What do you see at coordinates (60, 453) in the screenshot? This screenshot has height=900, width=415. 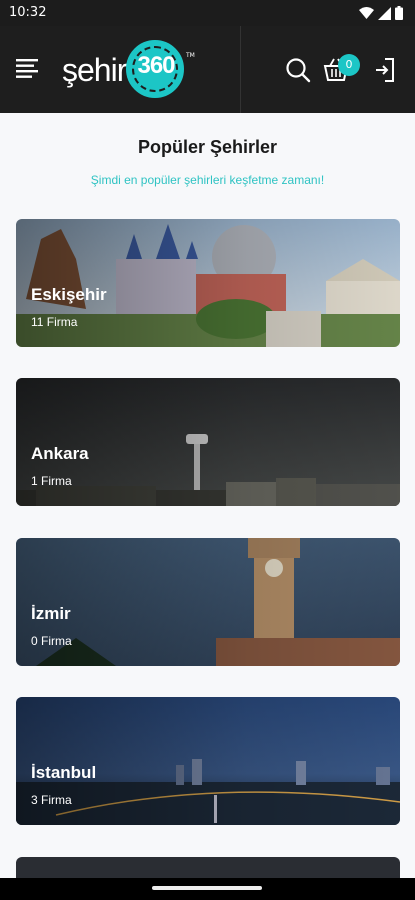 I see `city-name: Ankara` at bounding box center [60, 453].